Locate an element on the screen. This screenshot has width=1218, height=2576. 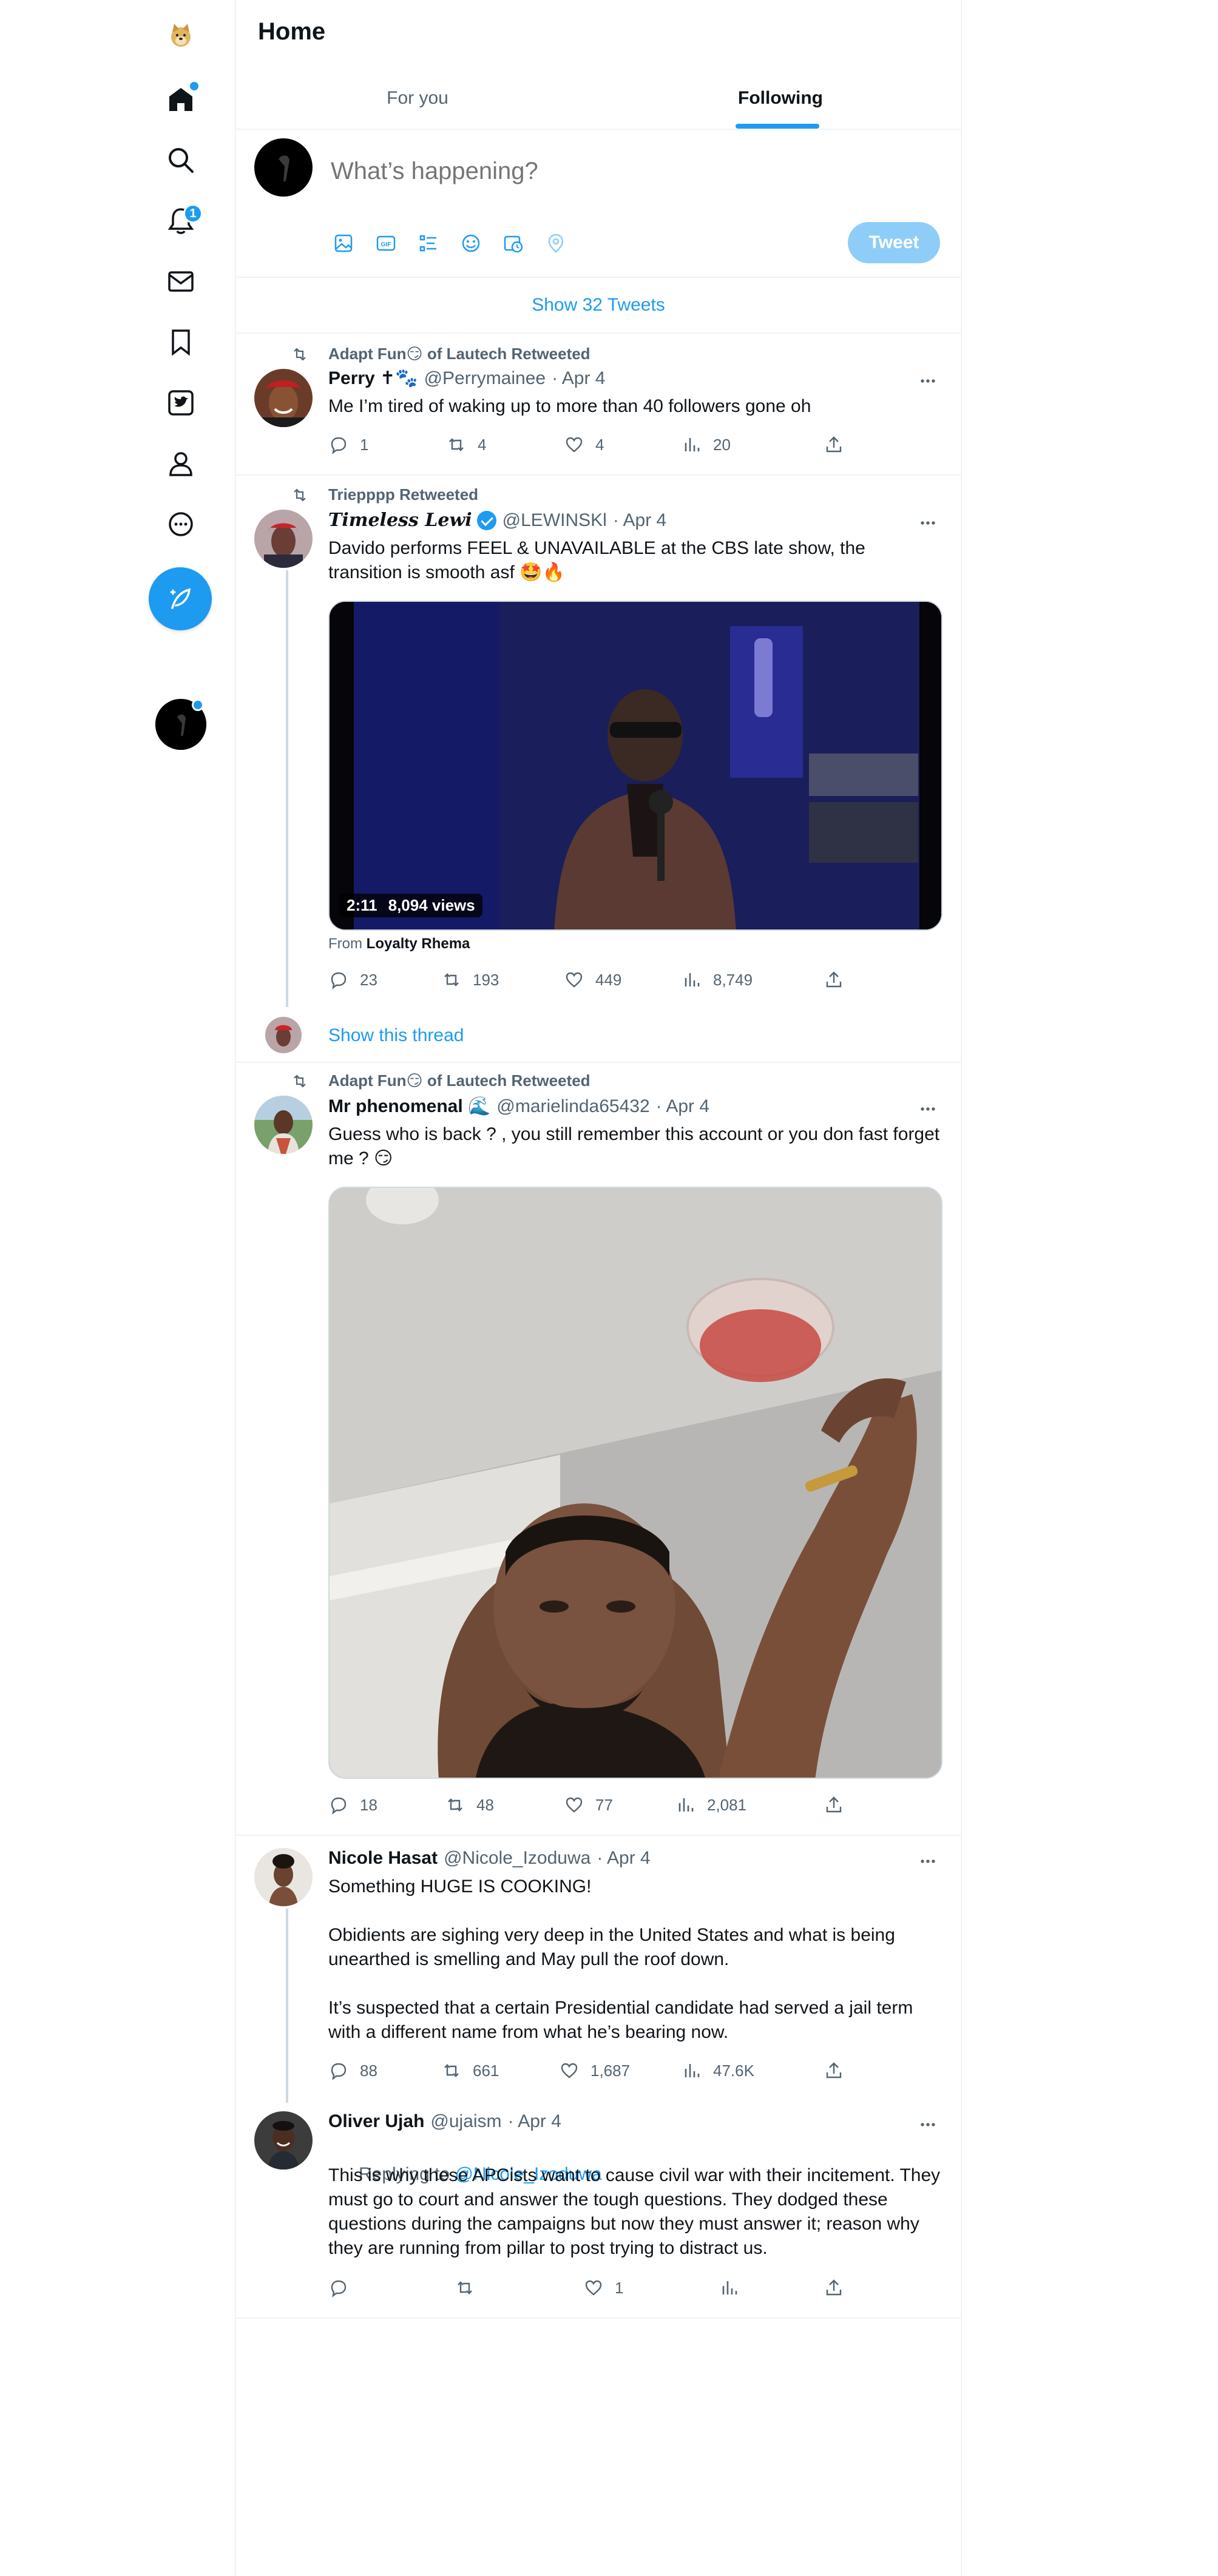
tweet-actions: 23 193 449 8,749 is located at coordinates (602, 983).